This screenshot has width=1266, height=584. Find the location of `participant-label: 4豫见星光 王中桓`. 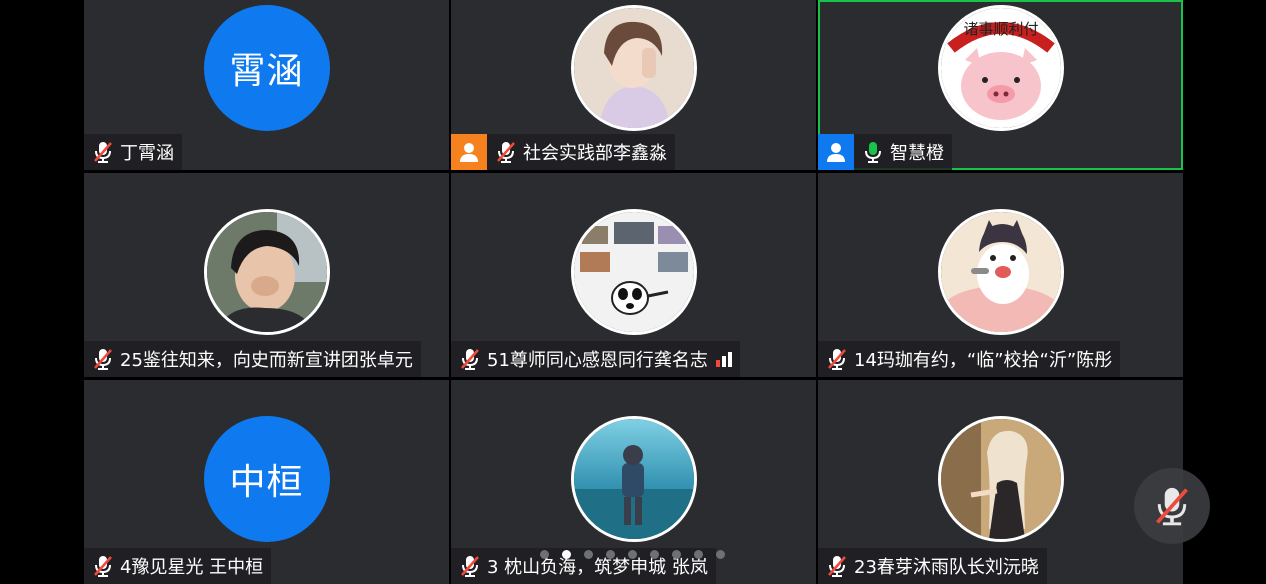

participant-label: 4豫见星光 王中桓 is located at coordinates (178, 566).